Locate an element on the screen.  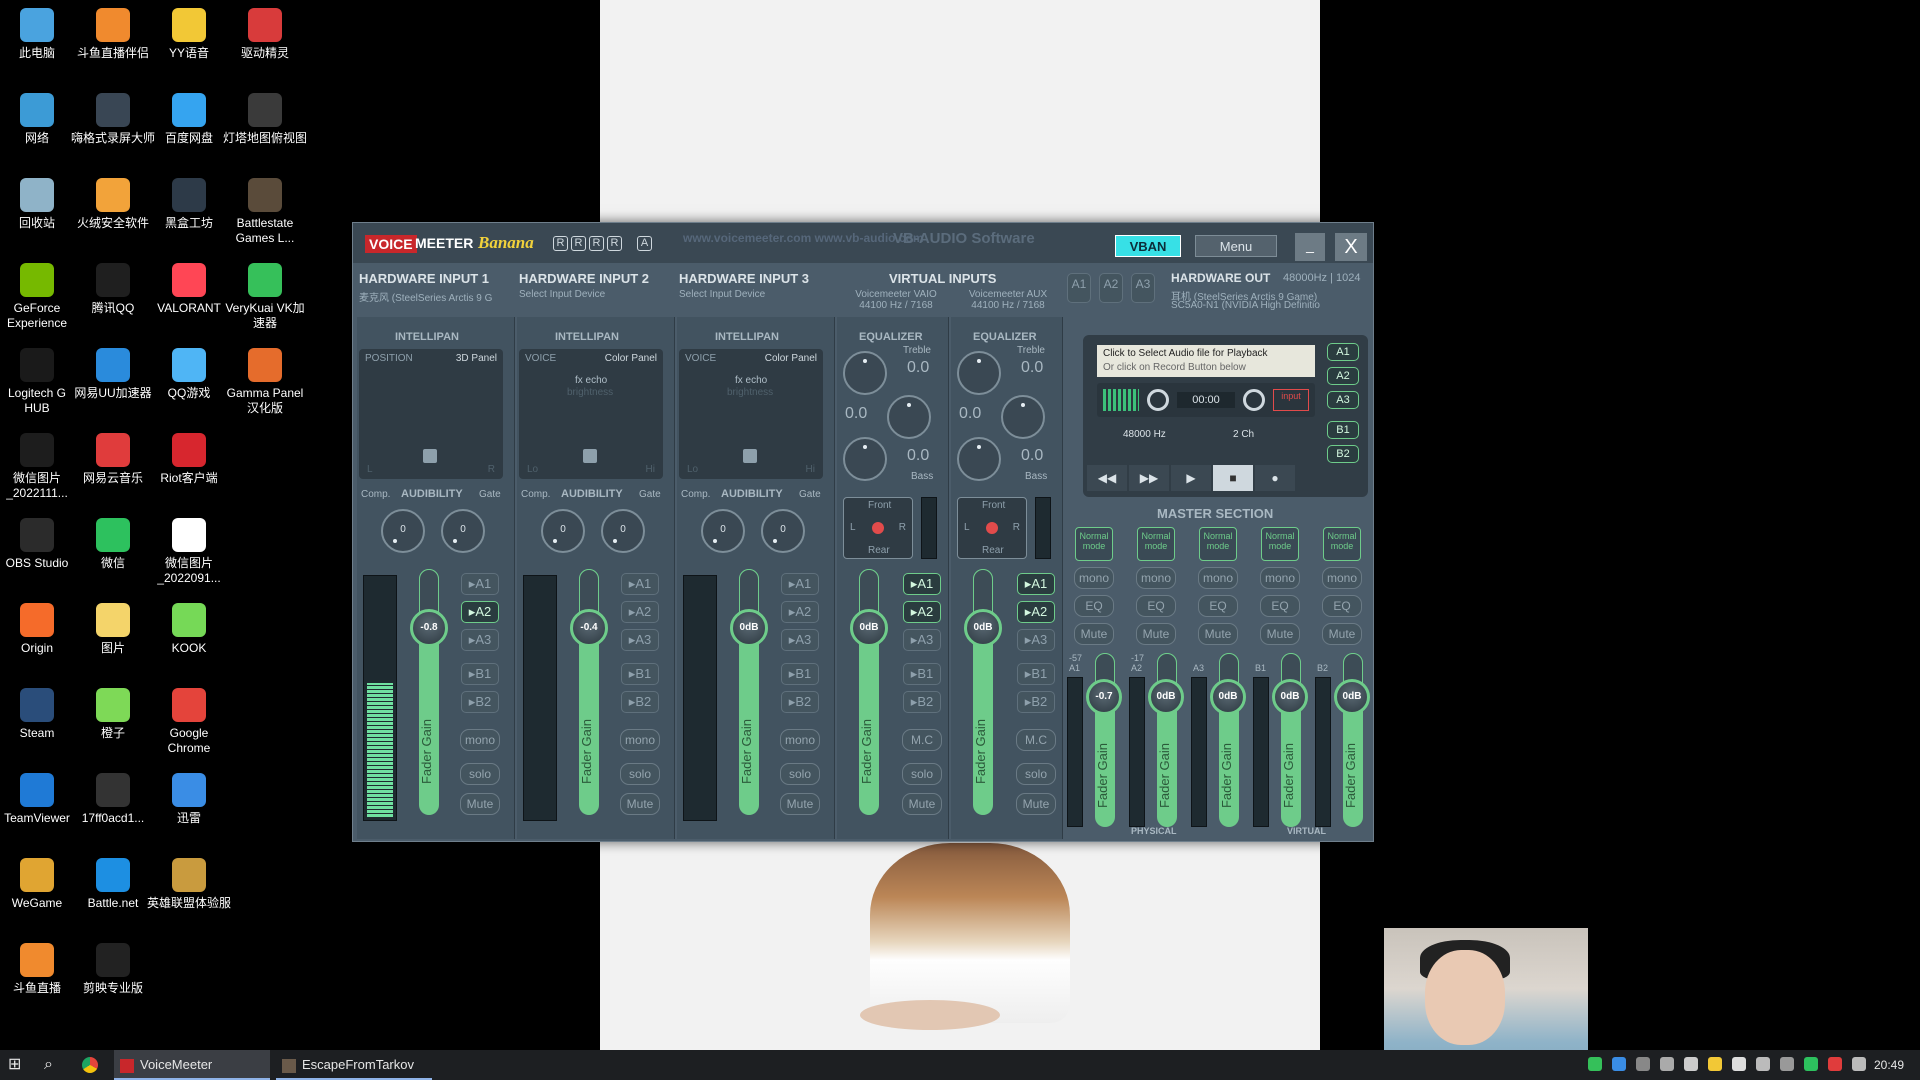
desktop-icon: 斗鱼直播伴侣 is located at coordinates (113, 32).